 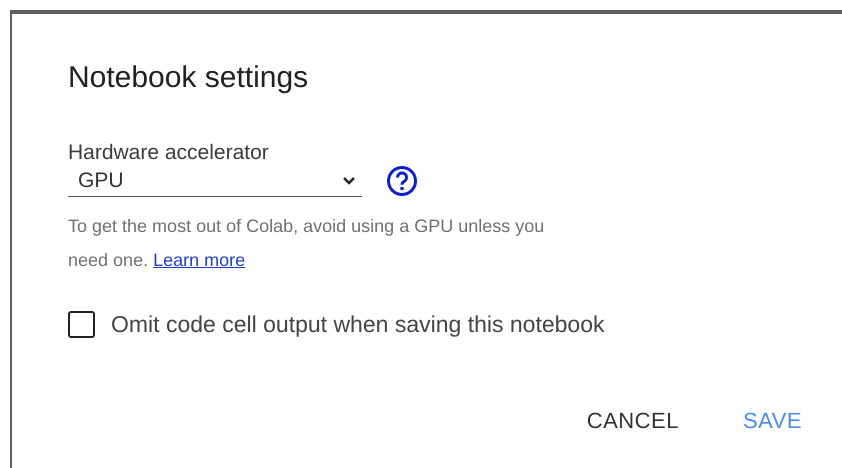 What do you see at coordinates (199, 260) in the screenshot?
I see `learn-more-link: Learn more` at bounding box center [199, 260].